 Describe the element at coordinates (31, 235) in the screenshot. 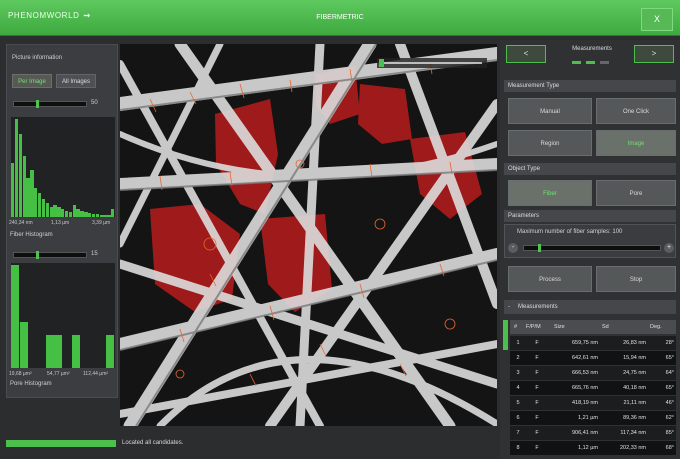

I see `fiber-histogram-title: Fiber Histogram` at that location.